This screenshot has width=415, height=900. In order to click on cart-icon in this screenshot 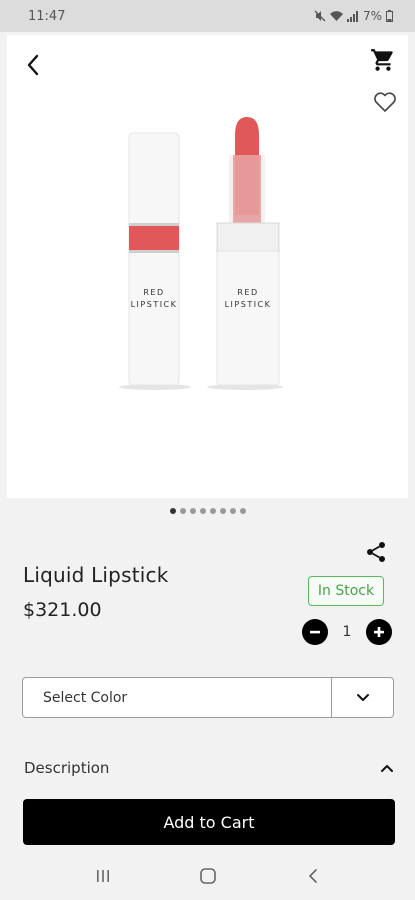, I will do `click(382, 60)`.